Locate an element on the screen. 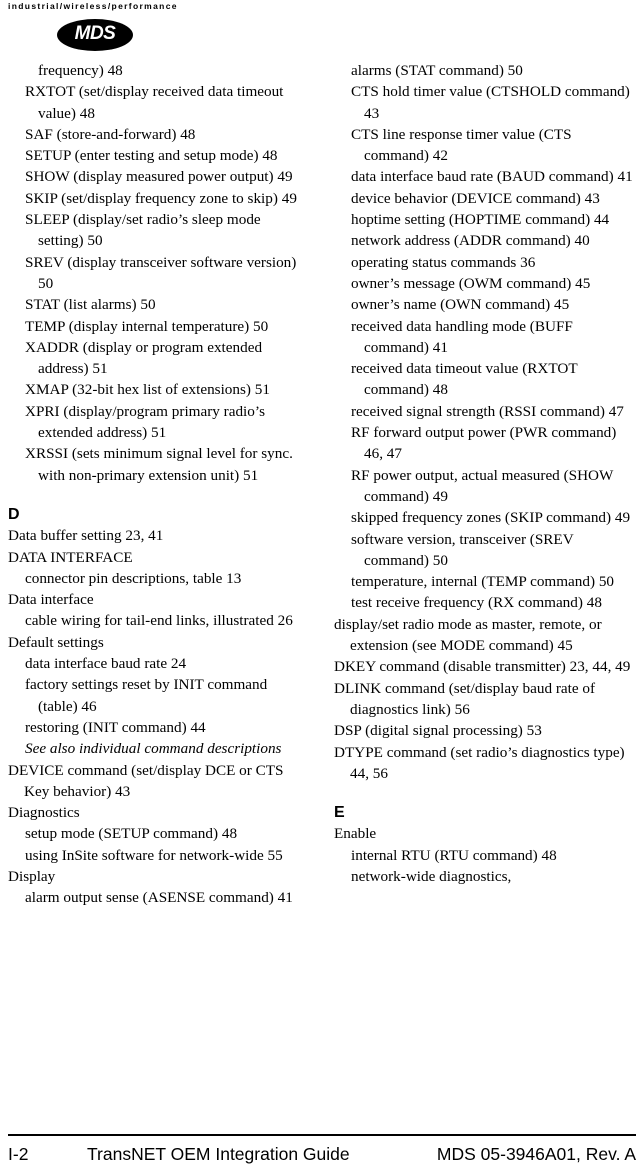 The image size is (644, 1171). index-entry: owner’s message (OWM command) 45 is located at coordinates (471, 283).